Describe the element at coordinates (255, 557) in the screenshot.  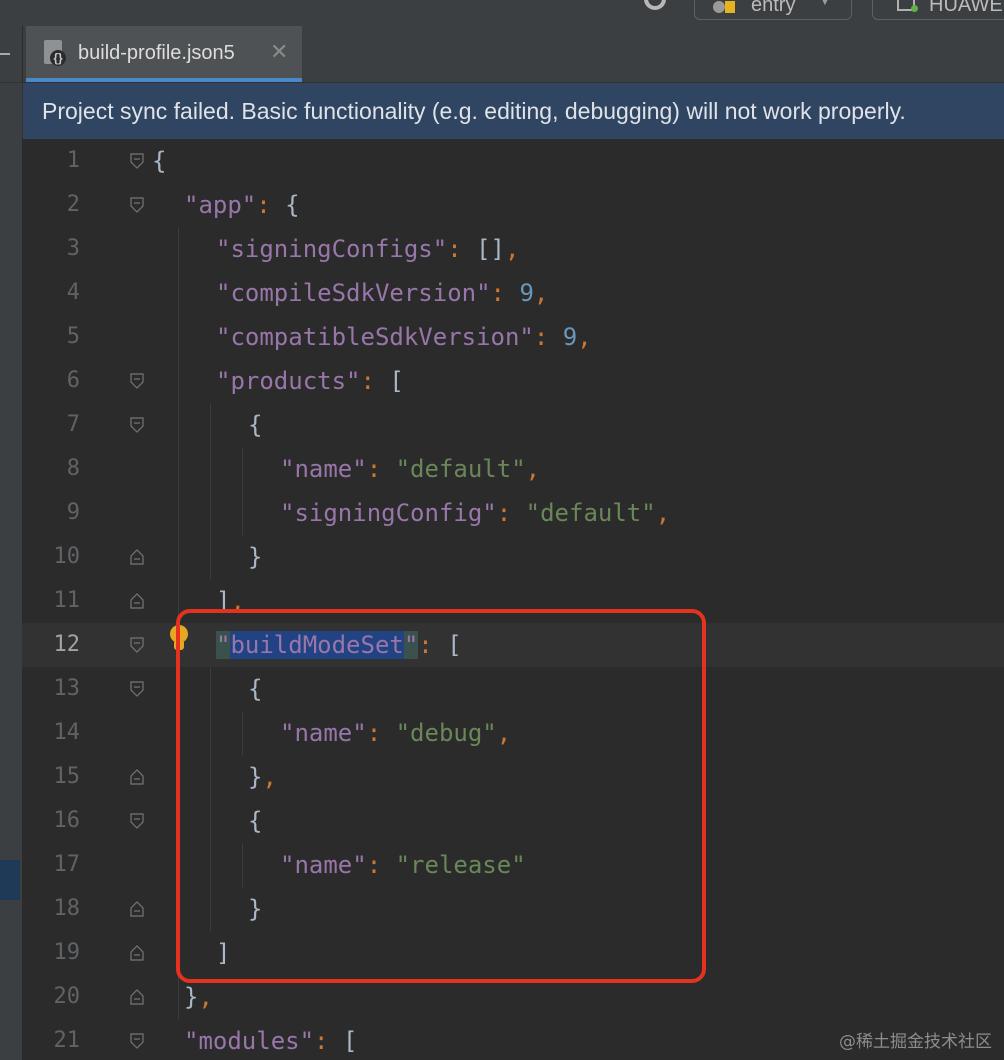
I see `code-line-10: }` at that location.